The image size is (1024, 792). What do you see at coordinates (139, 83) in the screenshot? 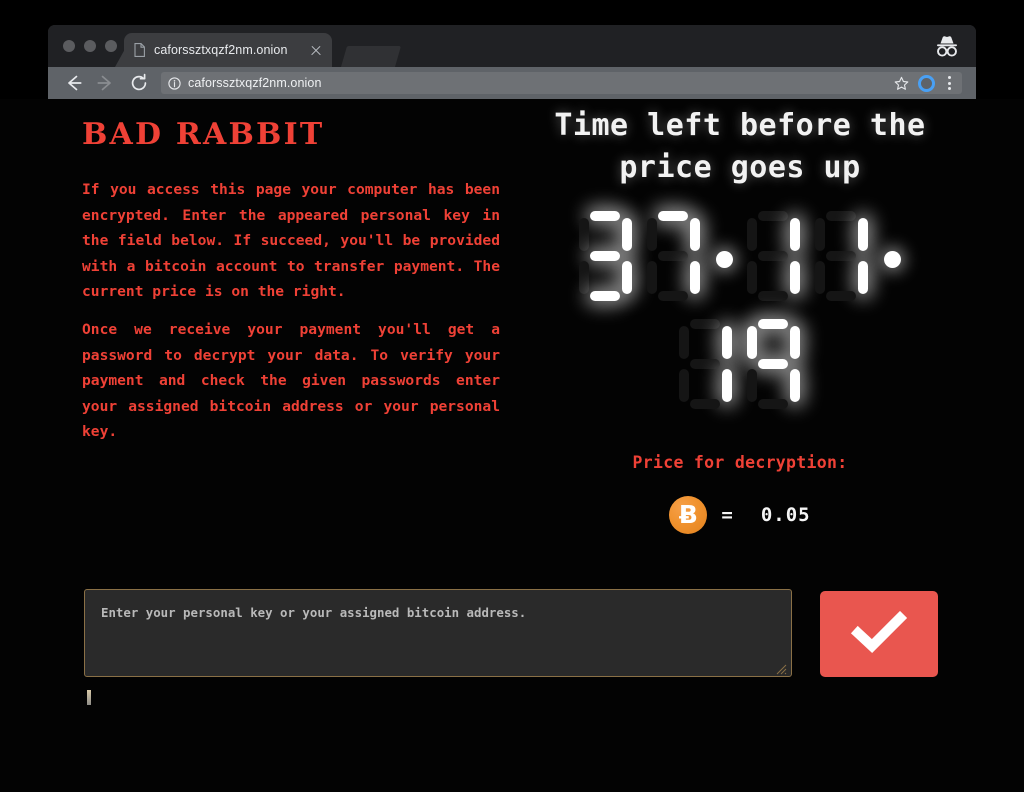
I see `reload-button` at bounding box center [139, 83].